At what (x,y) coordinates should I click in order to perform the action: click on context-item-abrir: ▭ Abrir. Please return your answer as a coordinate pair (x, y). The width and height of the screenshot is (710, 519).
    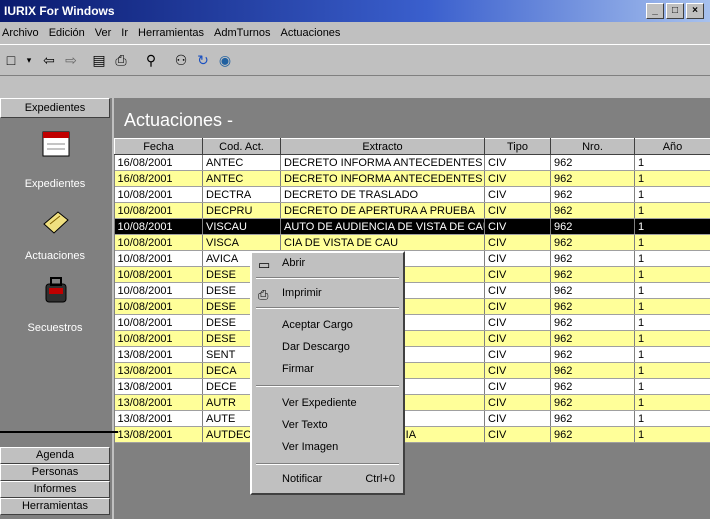
    Looking at the image, I should click on (327, 264).